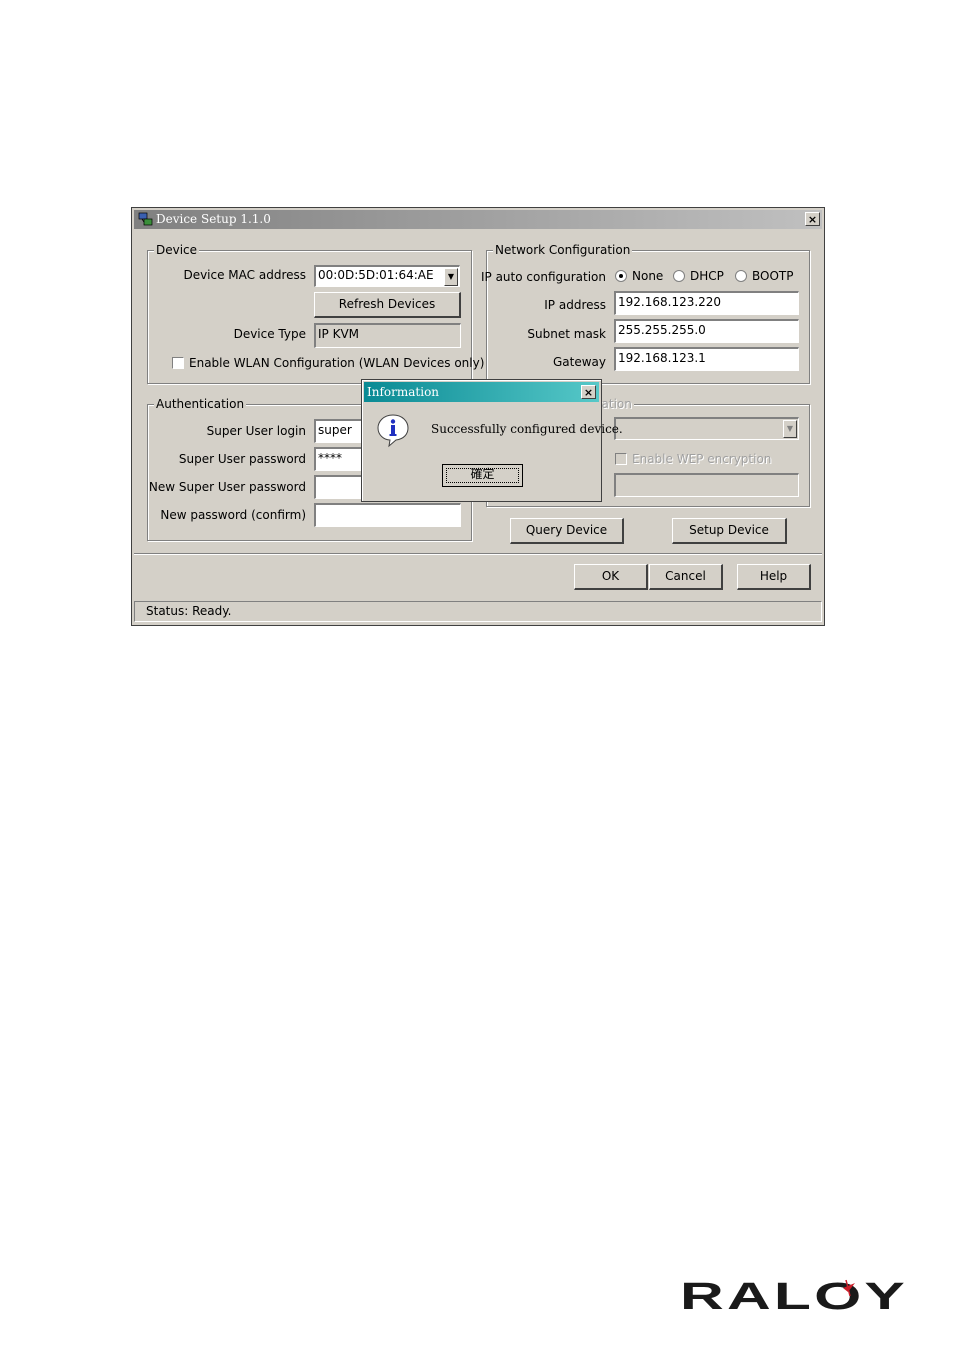 This screenshot has height=1350, width=954. Describe the element at coordinates (686, 577) in the screenshot. I see `cancel-button: Cancel` at that location.